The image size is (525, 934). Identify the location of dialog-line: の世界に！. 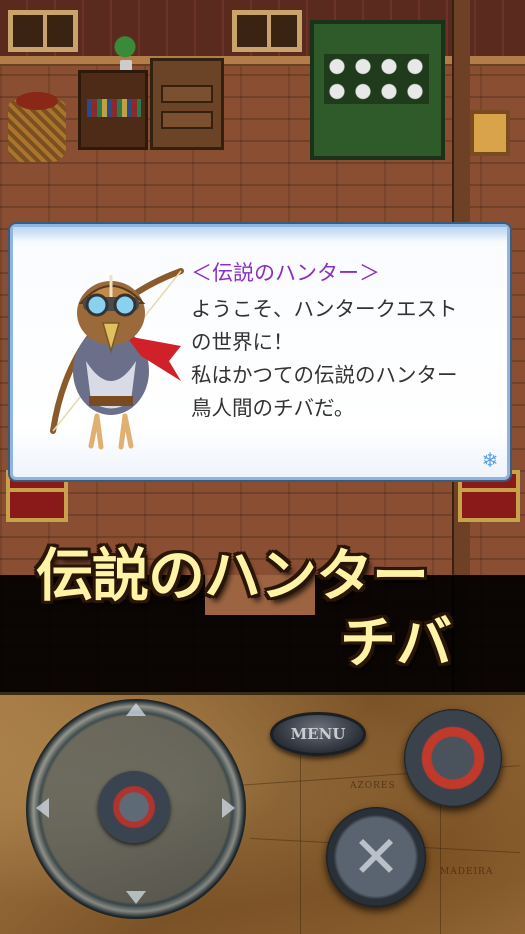
(242, 342).